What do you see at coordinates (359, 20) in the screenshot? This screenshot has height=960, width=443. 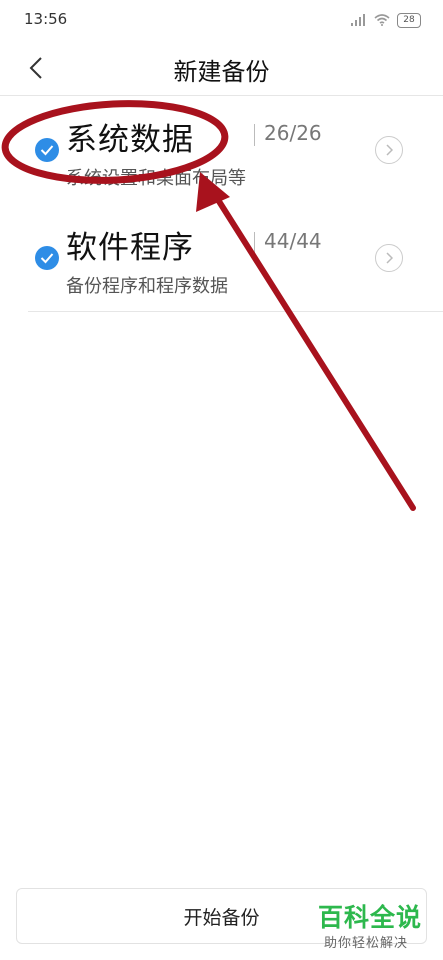 I see `signal-icon` at bounding box center [359, 20].